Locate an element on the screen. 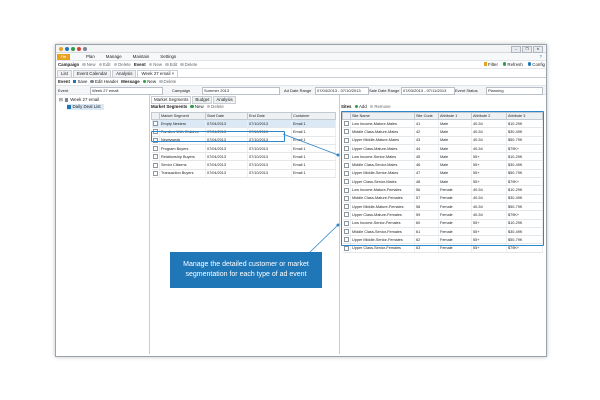 The image size is (600, 400). event-new-button: New is located at coordinates (155, 64).